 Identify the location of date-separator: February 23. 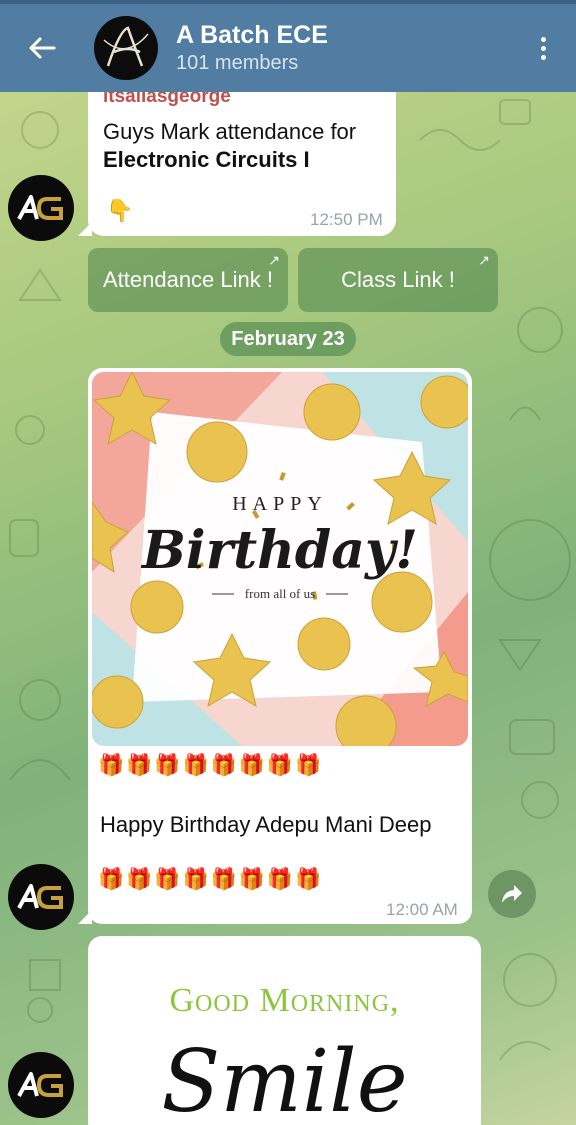
(288, 339).